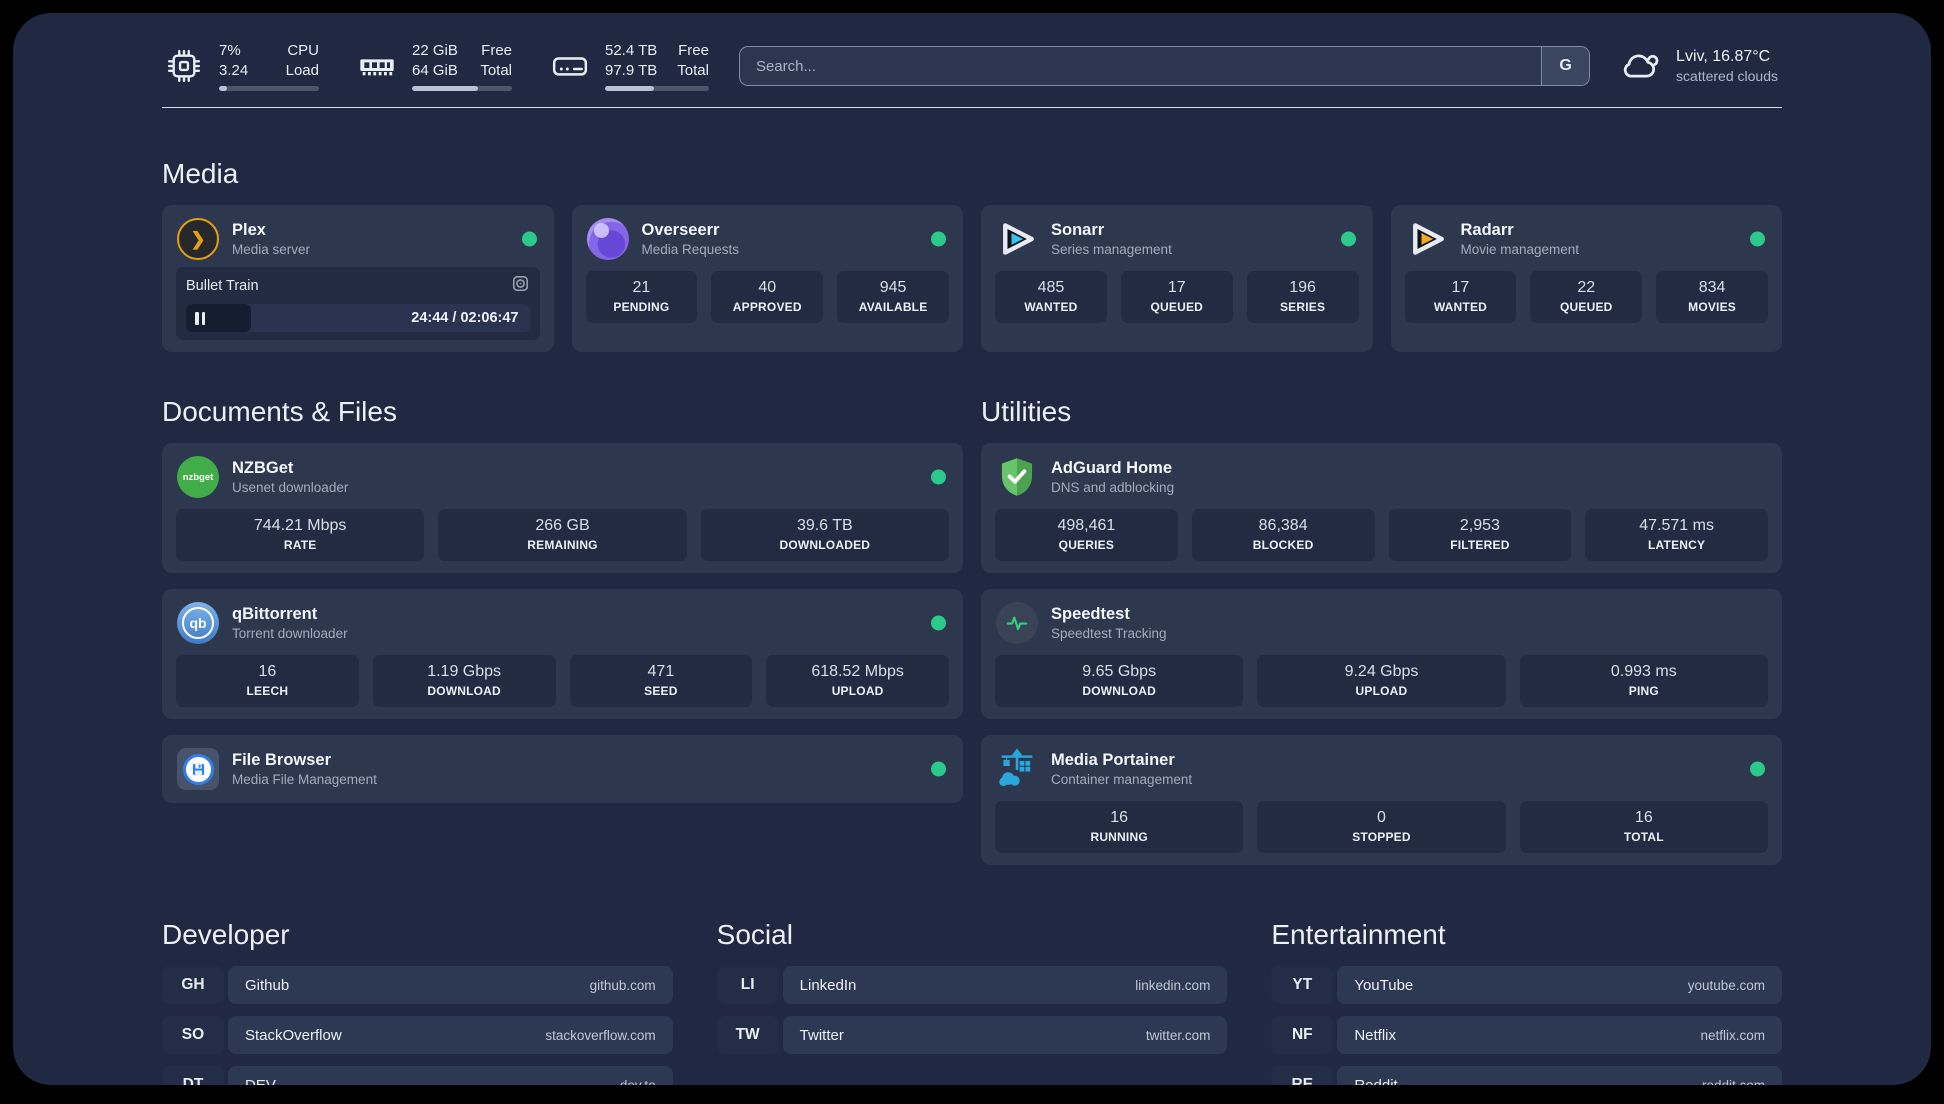  I want to click on disk-progress-track, so click(657, 88).